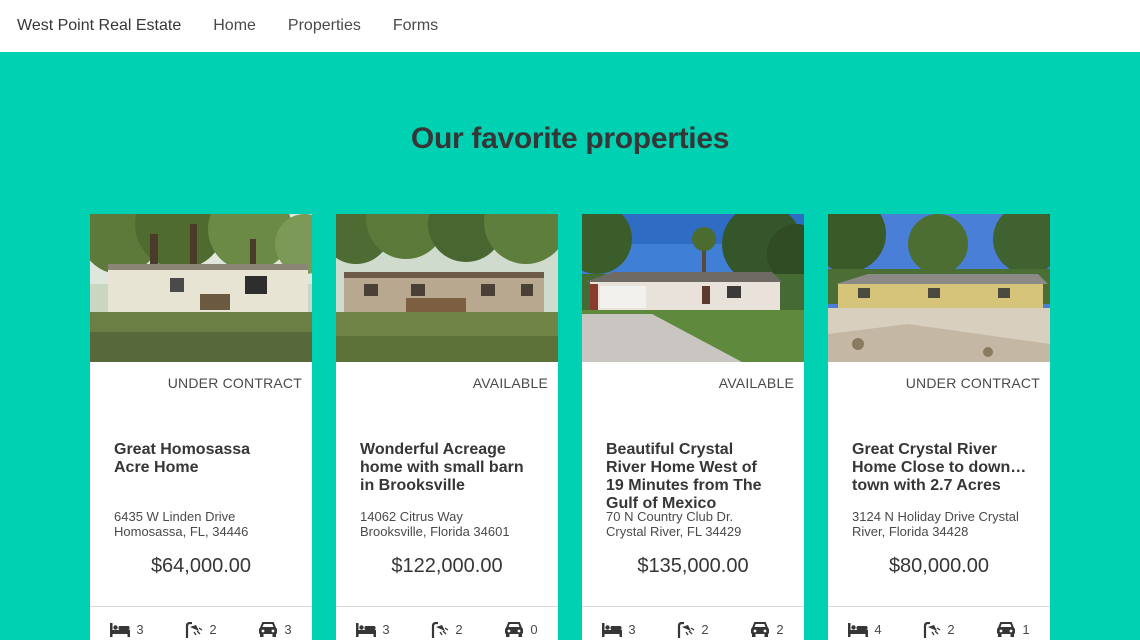  What do you see at coordinates (99, 26) in the screenshot?
I see `brand-link: West Point Real Estate` at bounding box center [99, 26].